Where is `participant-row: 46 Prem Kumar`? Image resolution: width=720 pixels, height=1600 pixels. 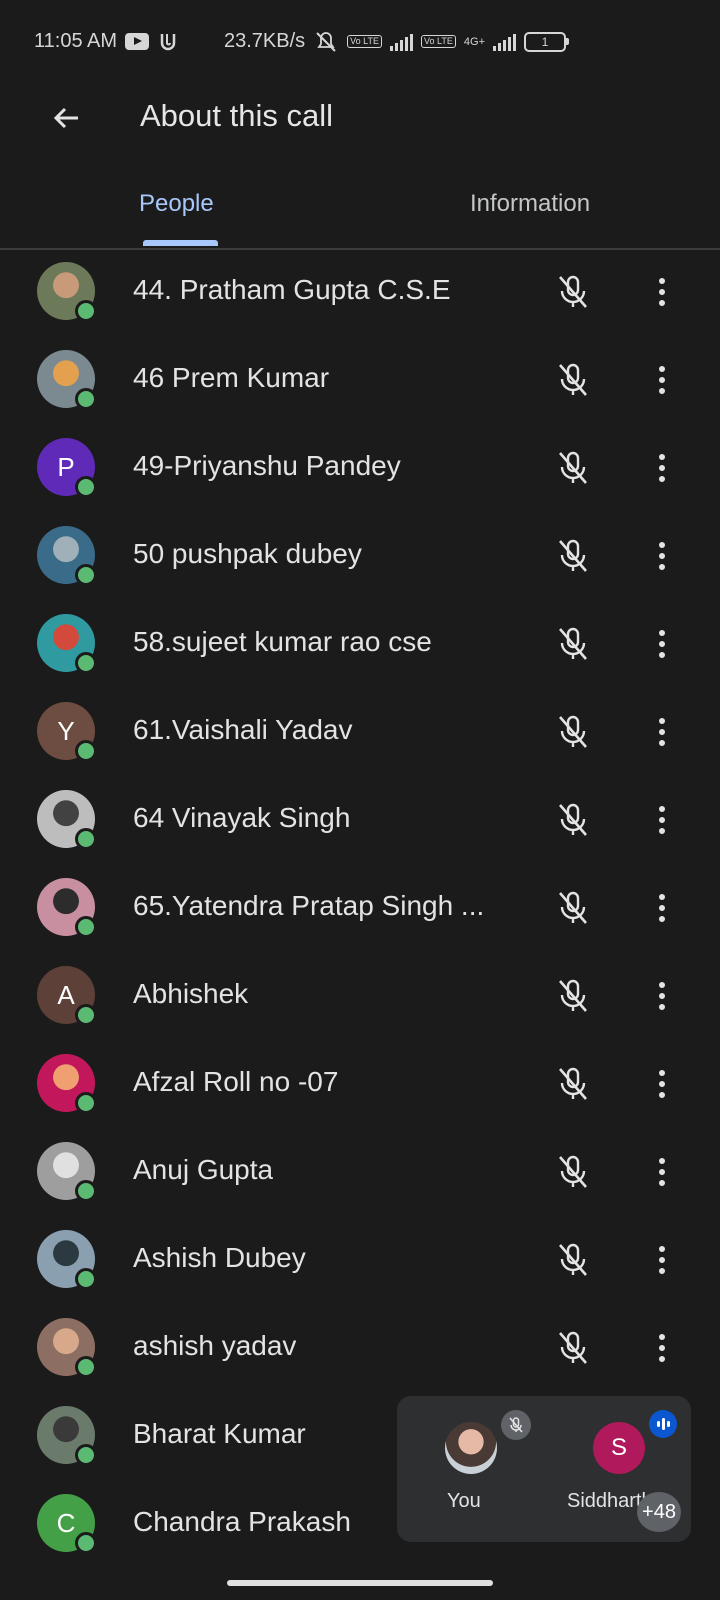
participant-row: 46 Prem Kumar is located at coordinates (360, 380).